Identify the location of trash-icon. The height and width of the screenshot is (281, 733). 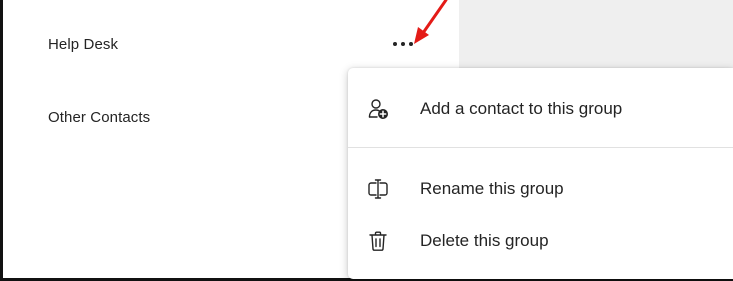
(378, 241).